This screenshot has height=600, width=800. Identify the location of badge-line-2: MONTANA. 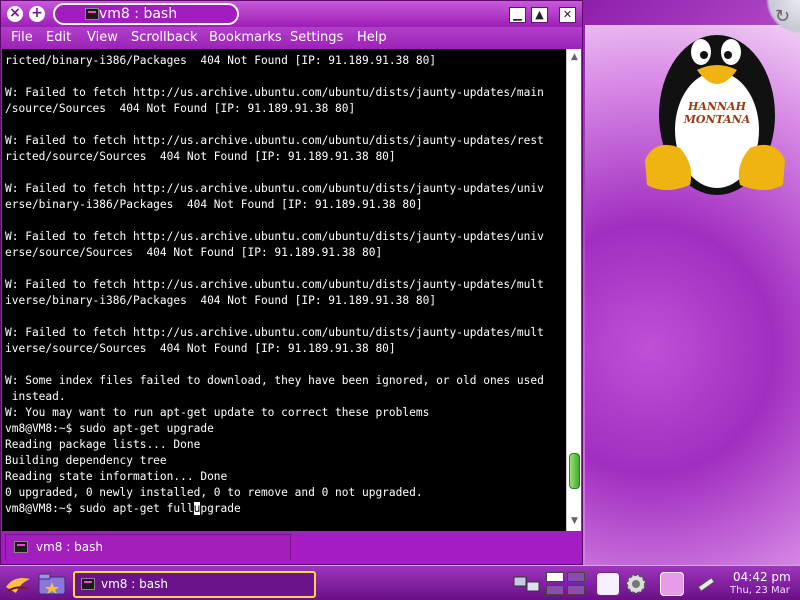
(717, 119).